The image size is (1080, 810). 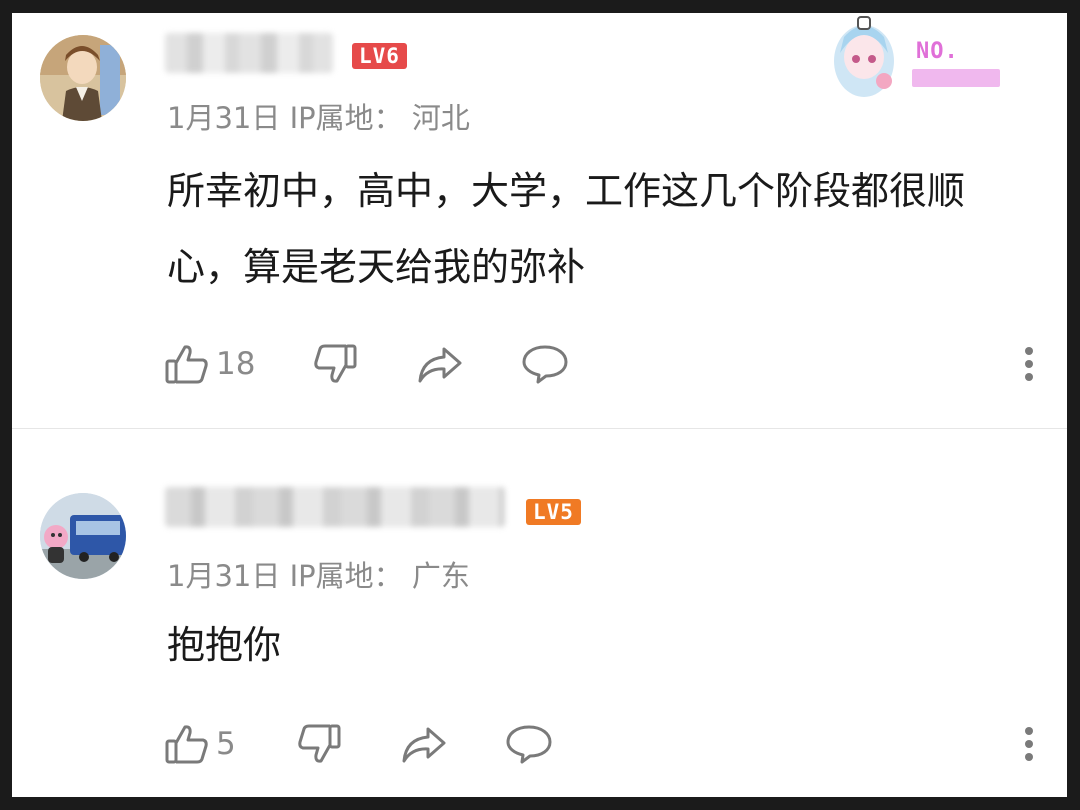 What do you see at coordinates (553, 512) in the screenshot?
I see `level-badge: LV5` at bounding box center [553, 512].